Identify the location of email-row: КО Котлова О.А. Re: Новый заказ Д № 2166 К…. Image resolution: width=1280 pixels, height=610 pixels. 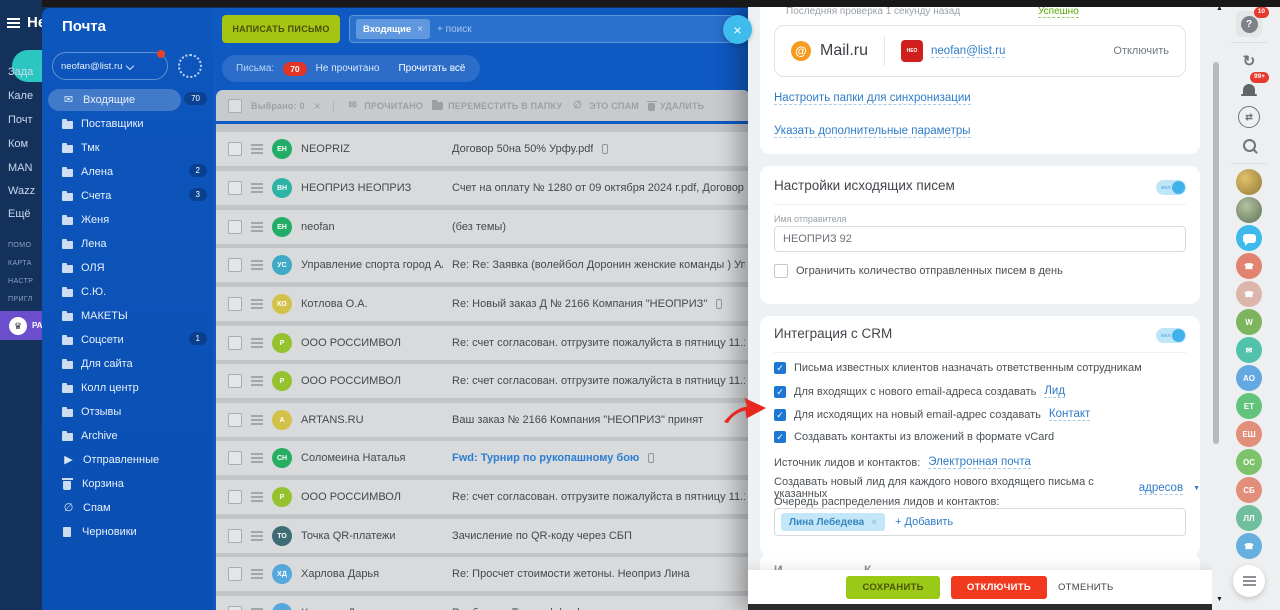
(483, 304).